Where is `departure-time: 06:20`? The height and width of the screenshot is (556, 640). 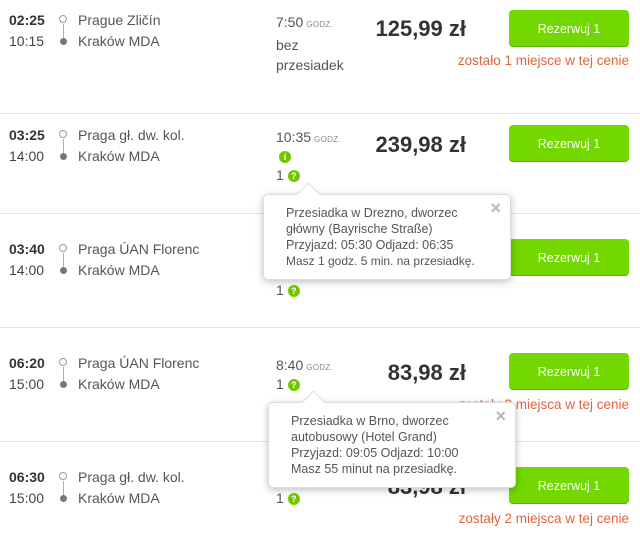 departure-time: 06:20 is located at coordinates (27, 363).